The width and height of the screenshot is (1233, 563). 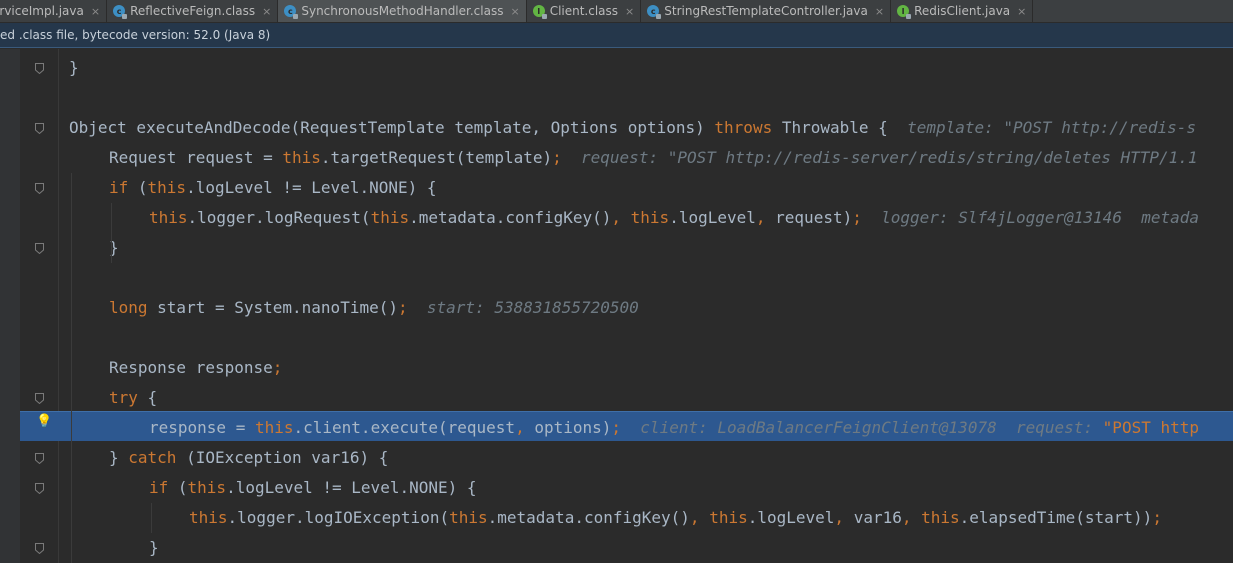 What do you see at coordinates (128, 307) in the screenshot?
I see `code-token: long` at bounding box center [128, 307].